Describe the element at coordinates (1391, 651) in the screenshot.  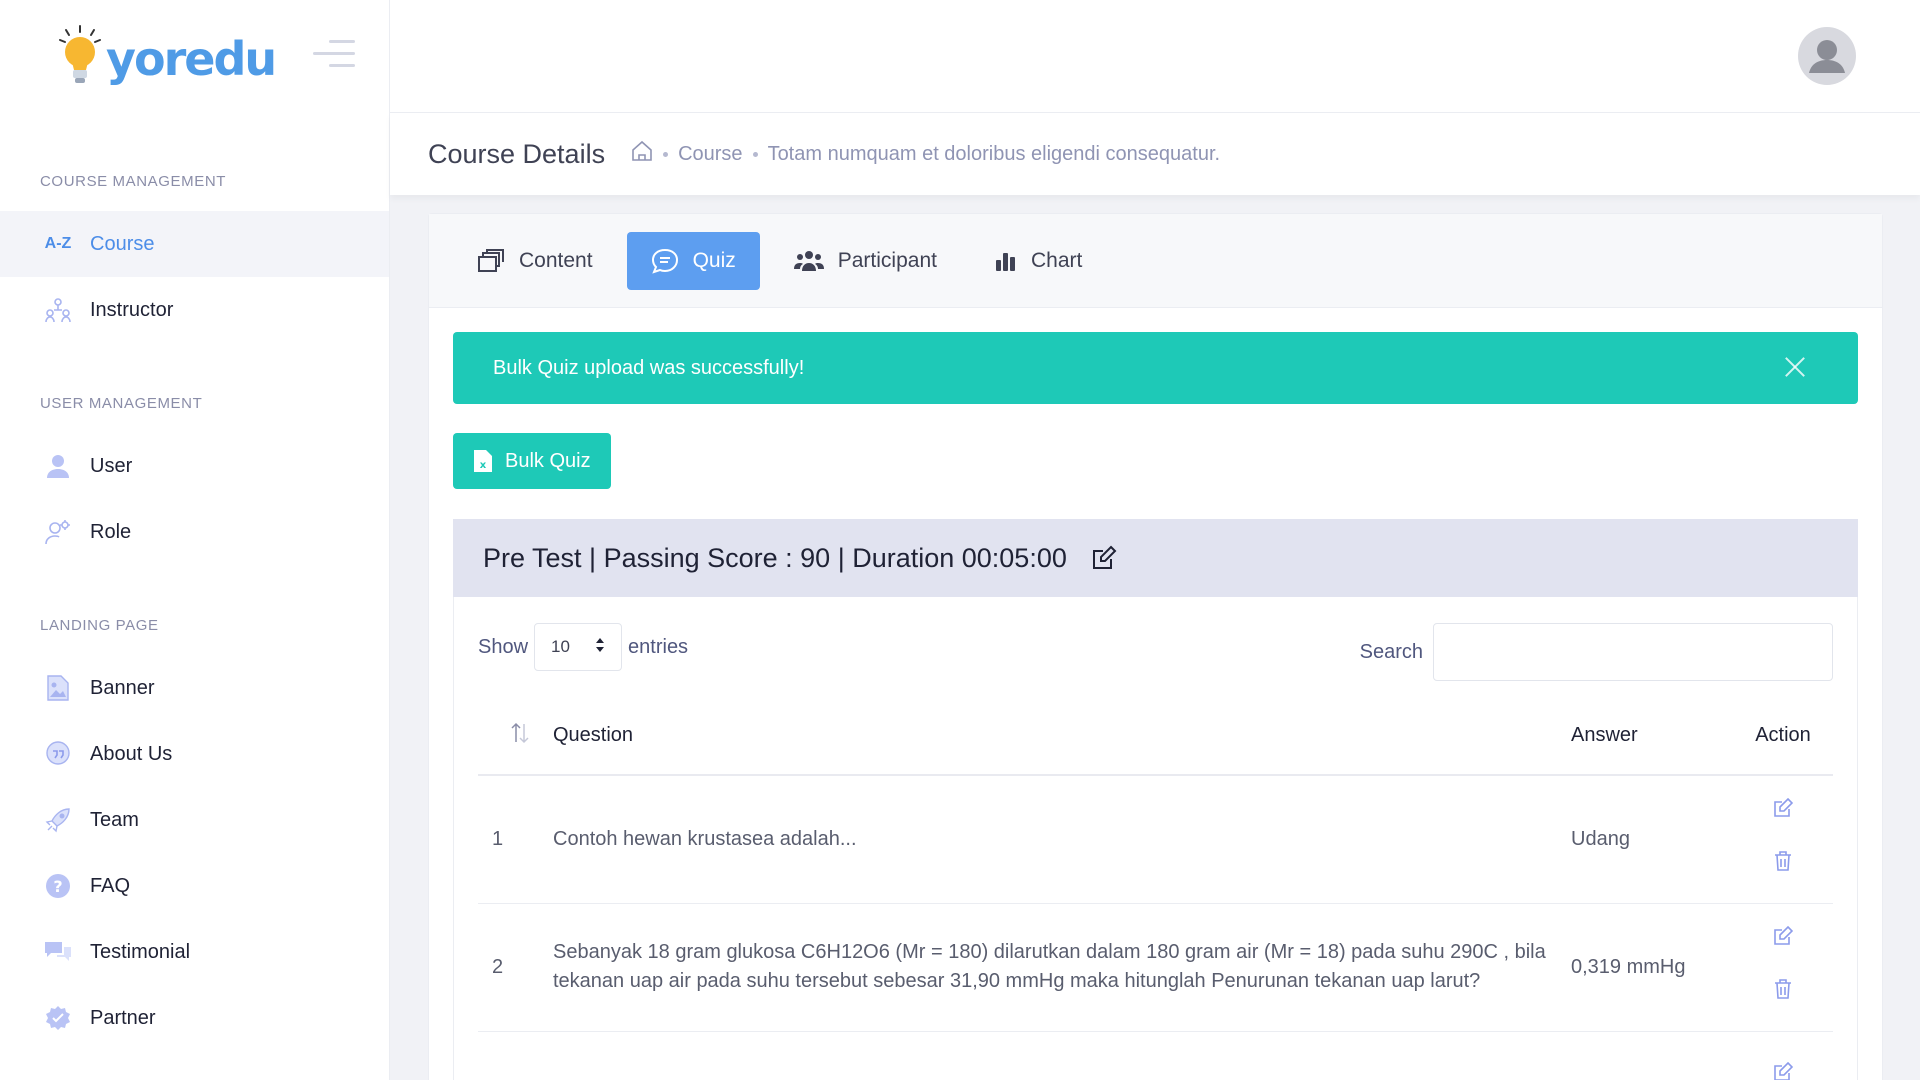
I see `search-label: Search` at that location.